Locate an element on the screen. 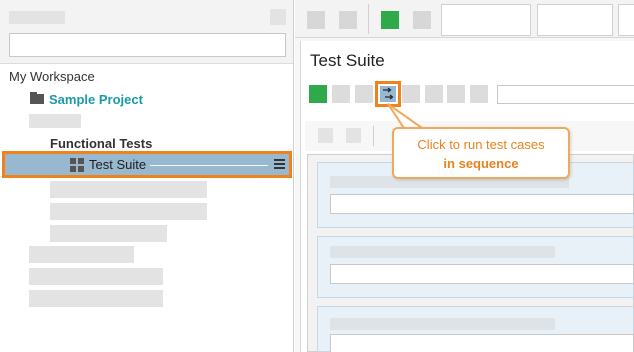 Image resolution: width=634 pixels, height=352 pixels. filter-input is located at coordinates (565, 94).